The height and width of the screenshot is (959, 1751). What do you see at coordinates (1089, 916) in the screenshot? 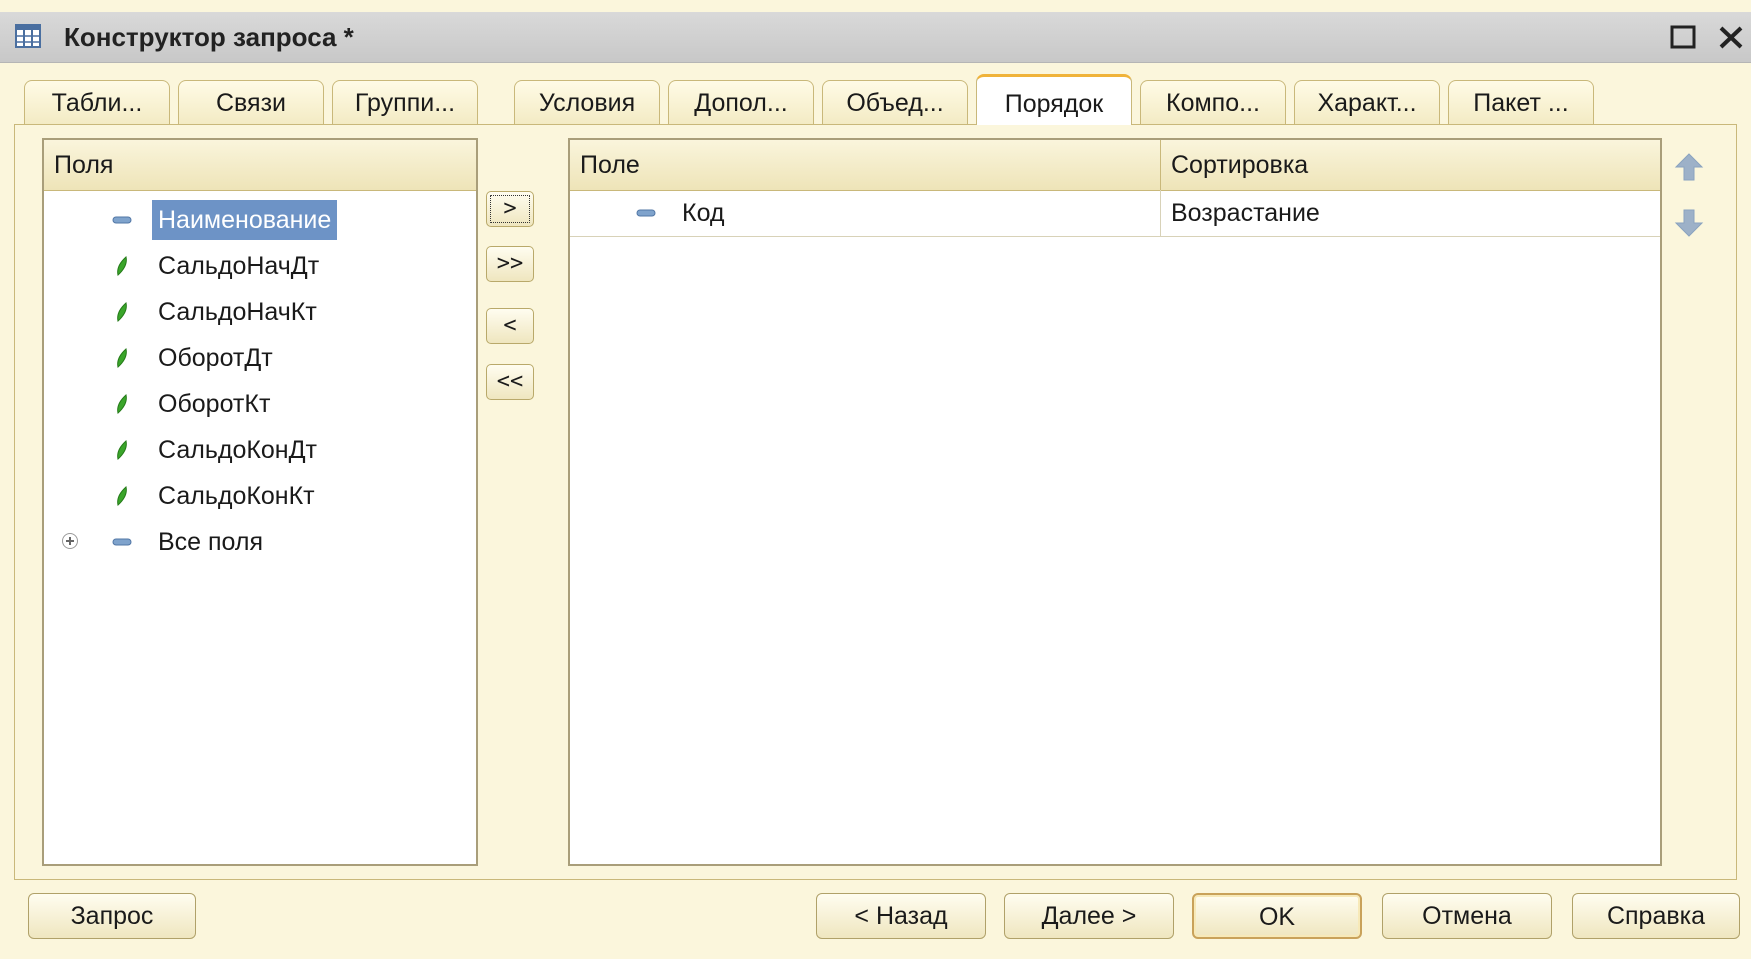
I see `next-button: Далее >` at bounding box center [1089, 916].